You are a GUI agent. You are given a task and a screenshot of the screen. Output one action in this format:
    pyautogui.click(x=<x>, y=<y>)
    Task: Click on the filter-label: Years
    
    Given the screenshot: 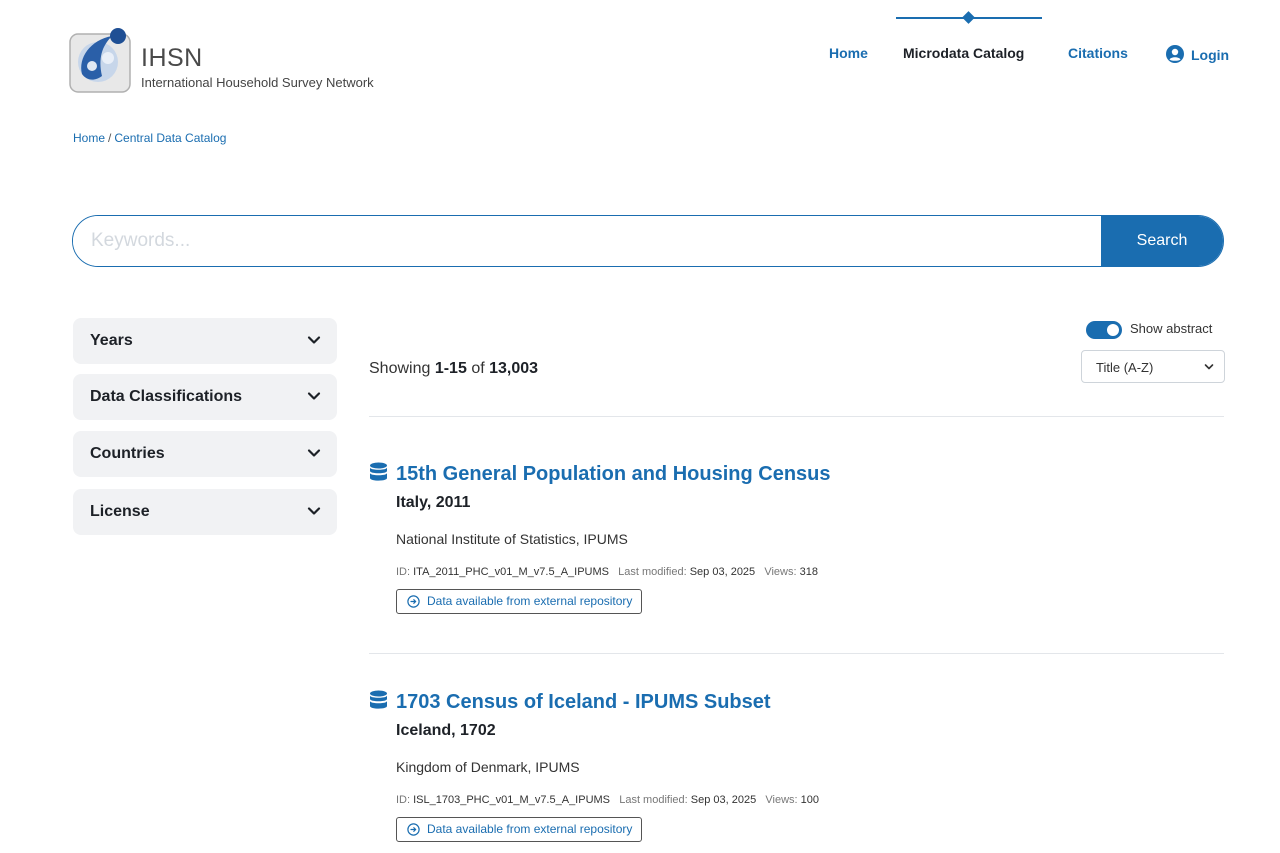 What is the action you would take?
    pyautogui.click(x=111, y=340)
    